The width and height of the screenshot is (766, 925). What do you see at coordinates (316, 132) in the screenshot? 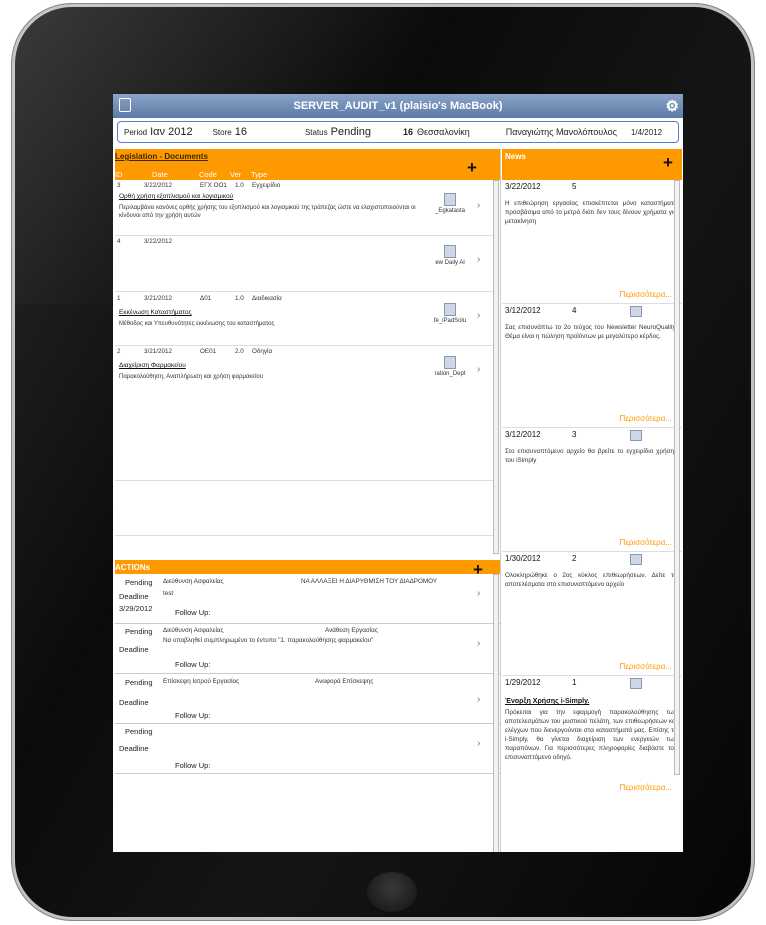
I see `status-label: Status` at bounding box center [316, 132].